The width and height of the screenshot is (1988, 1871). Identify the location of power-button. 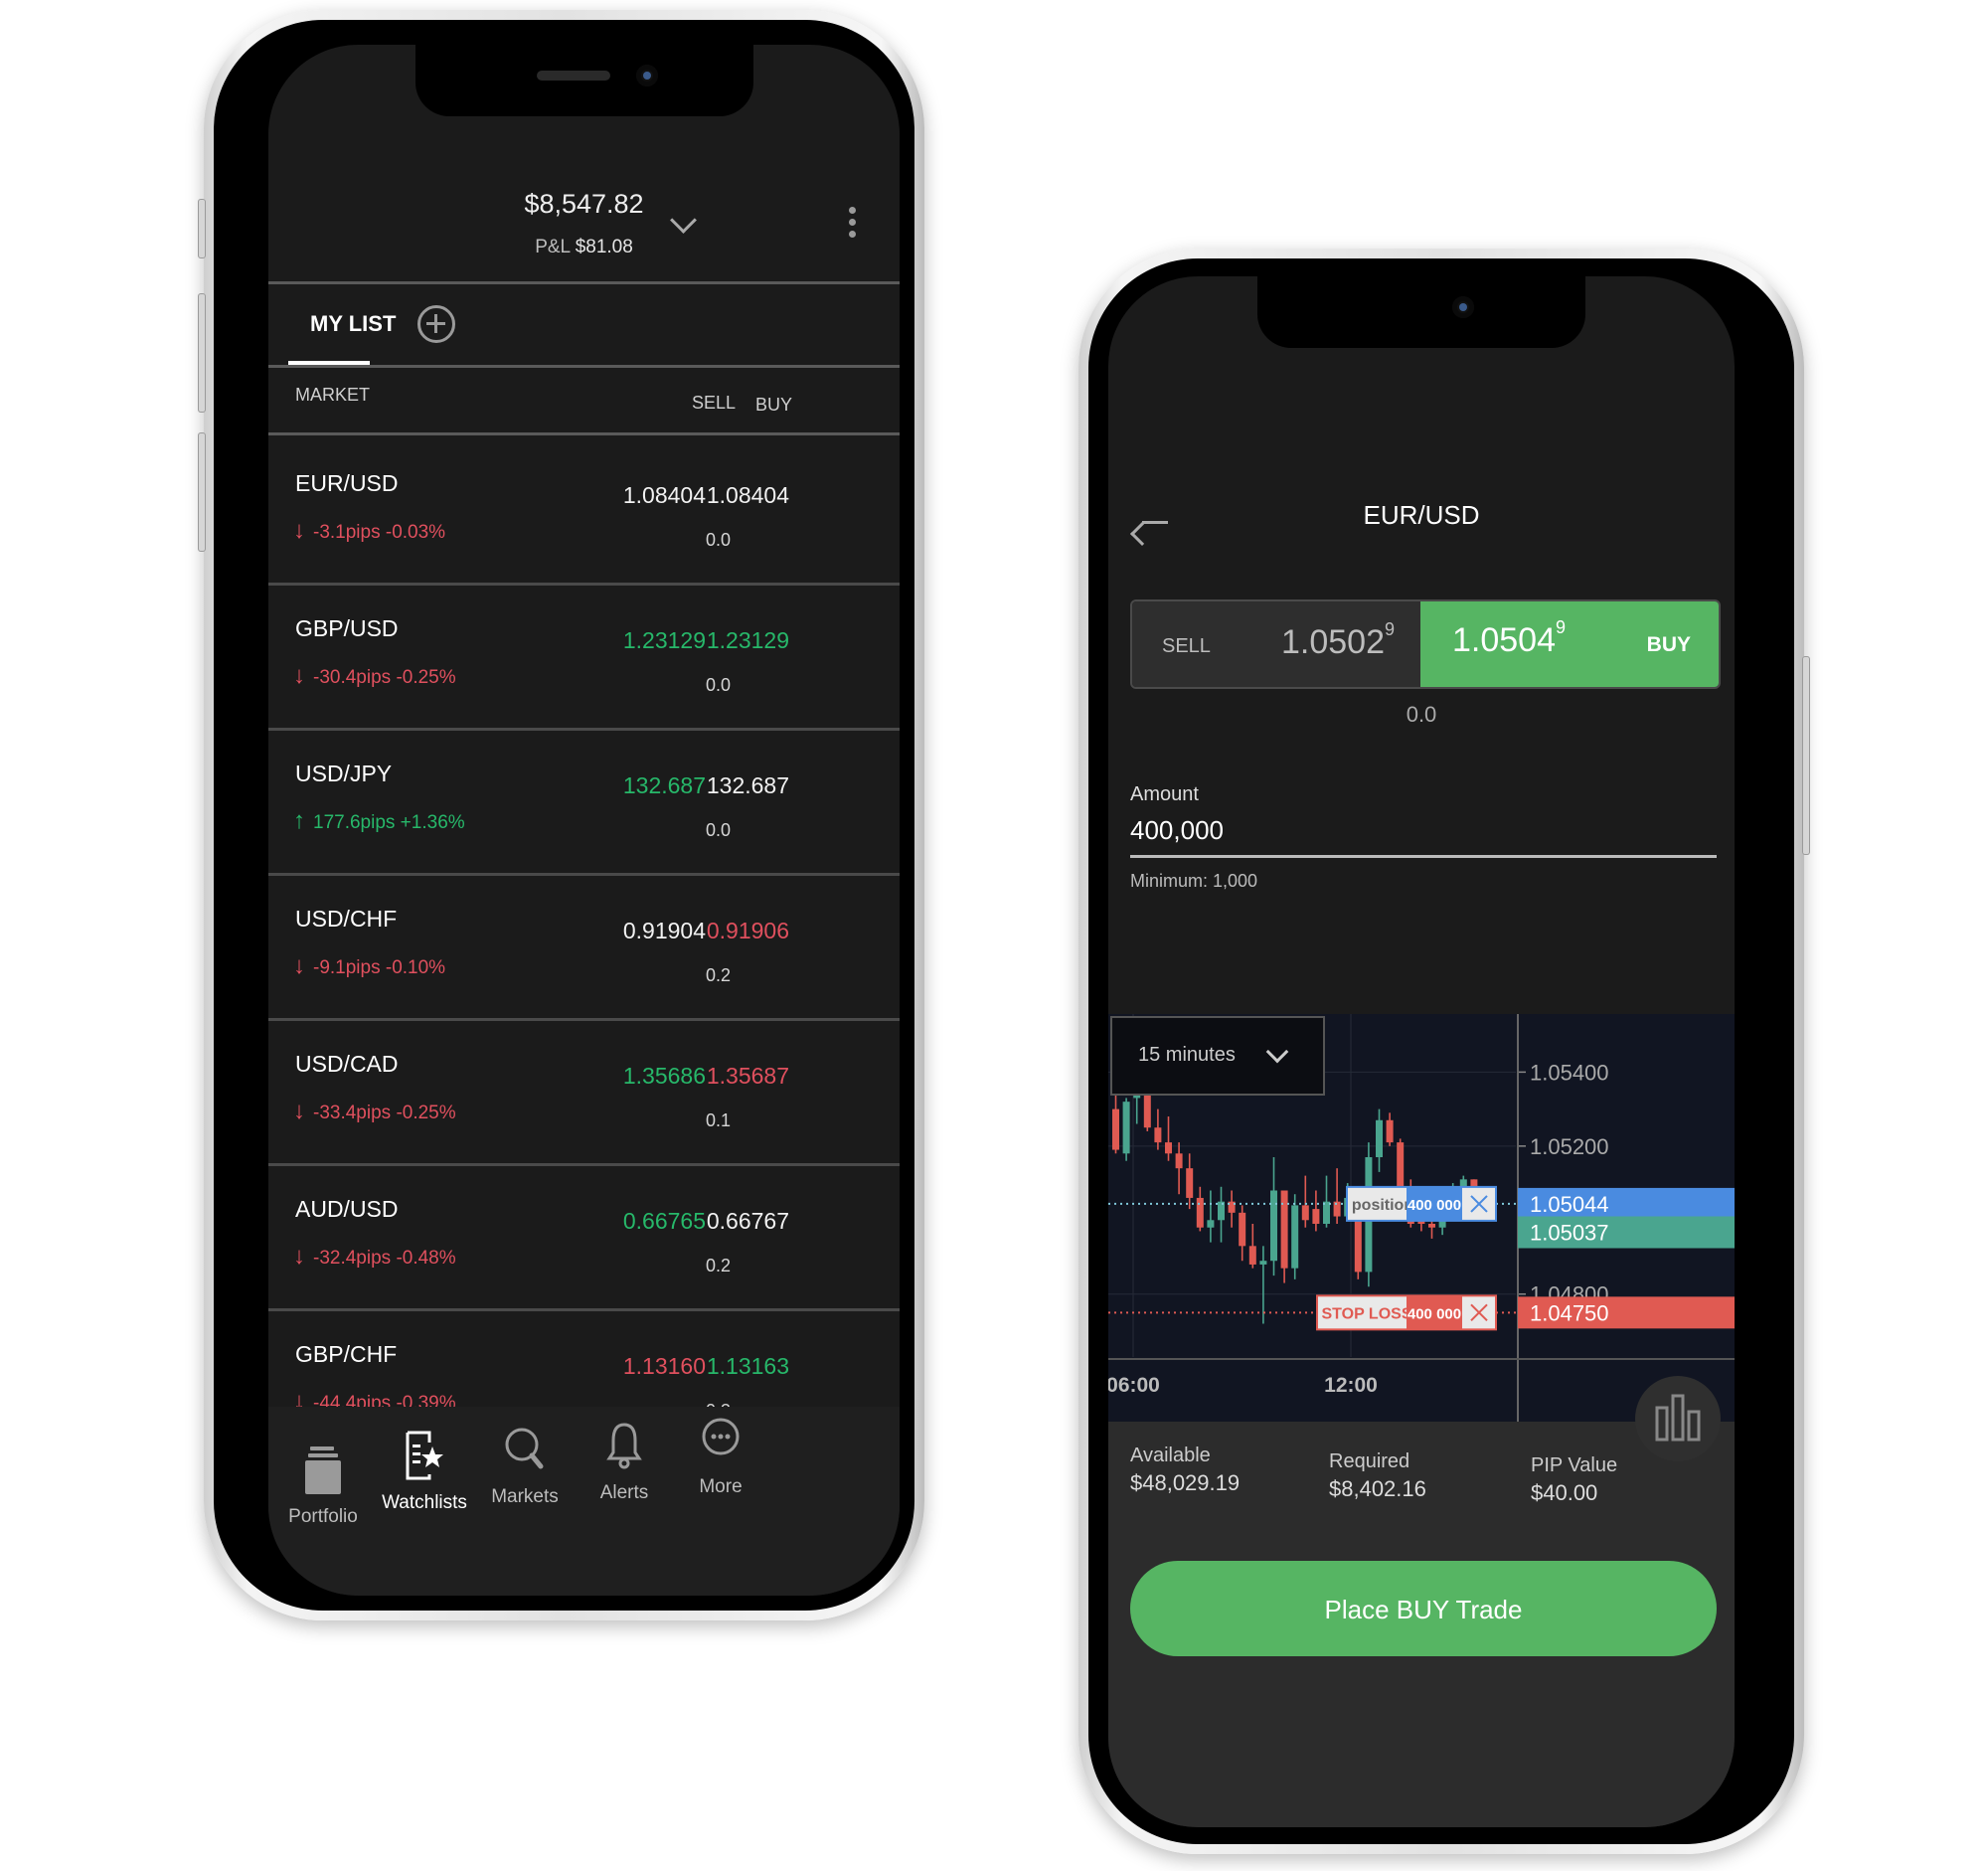
(1806, 755).